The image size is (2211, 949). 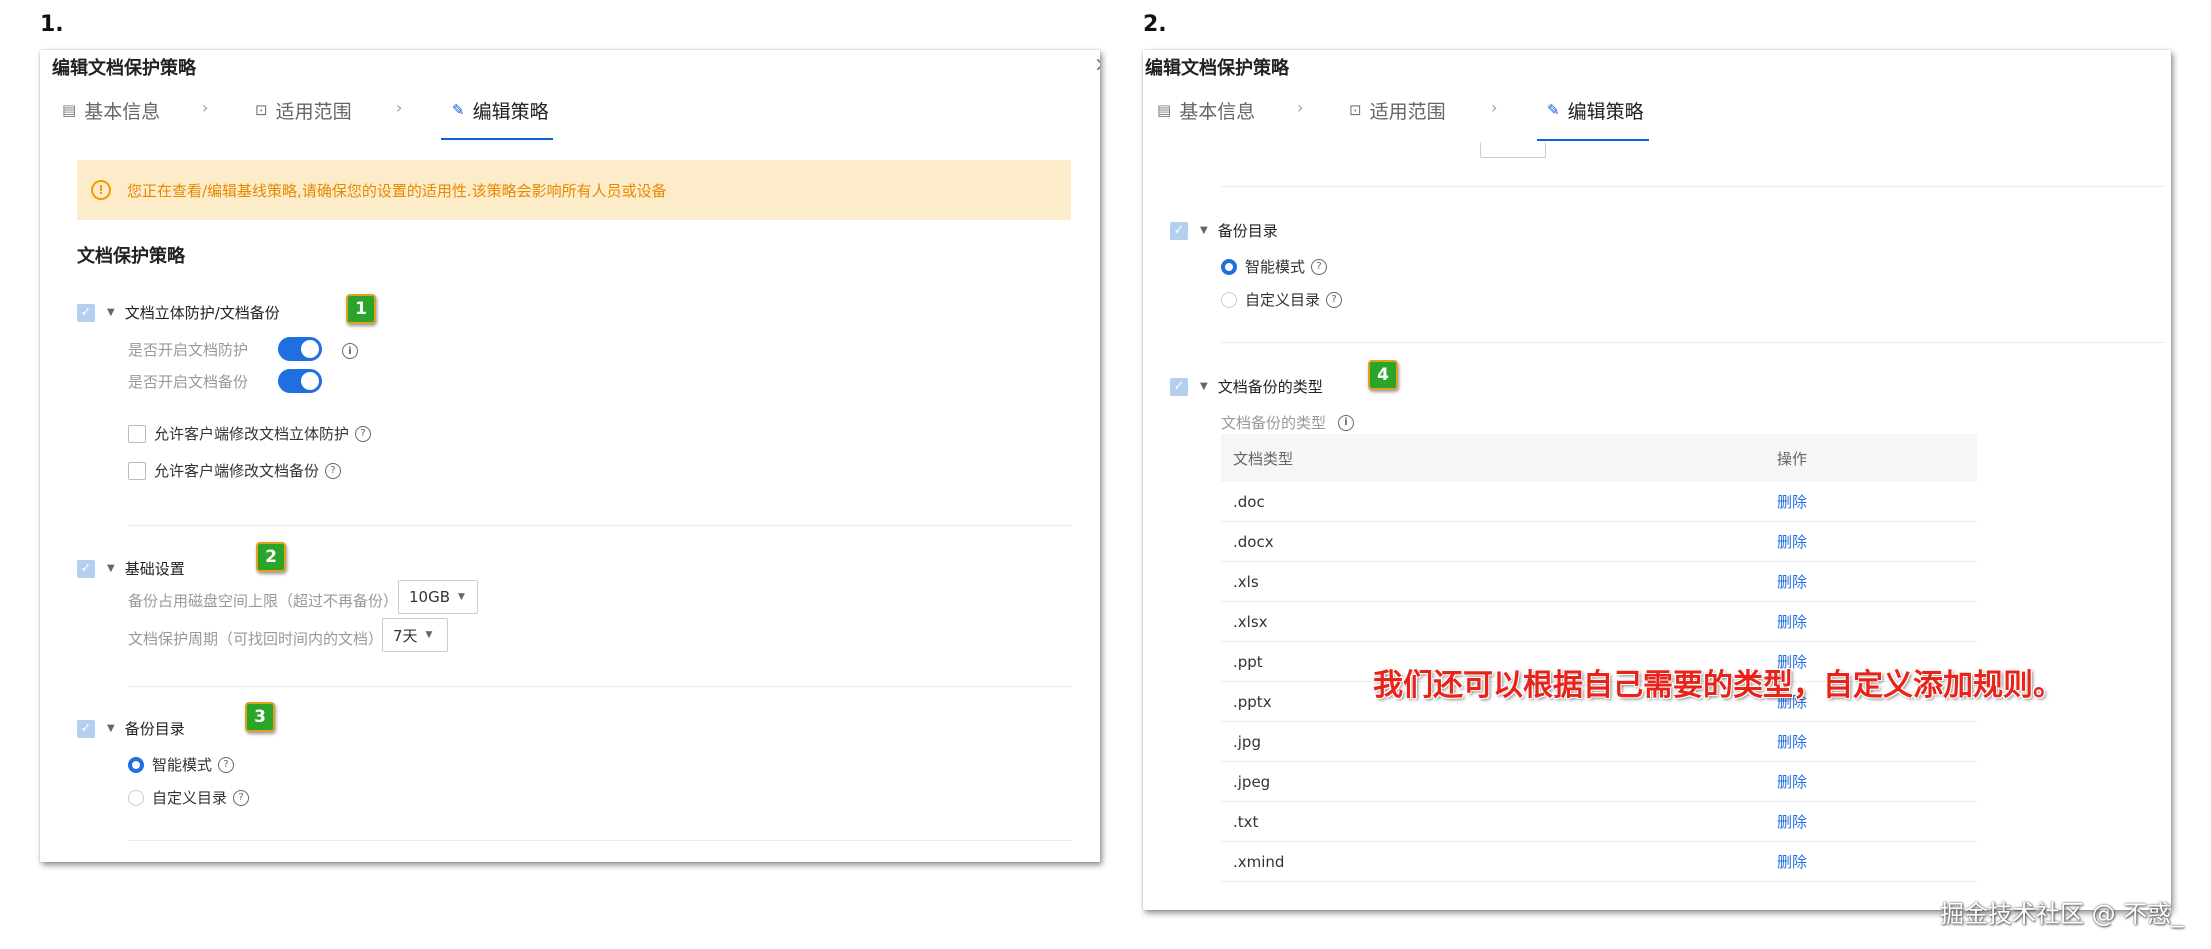 I want to click on sublabel-text: 文档备份的类型, so click(x=1274, y=423).